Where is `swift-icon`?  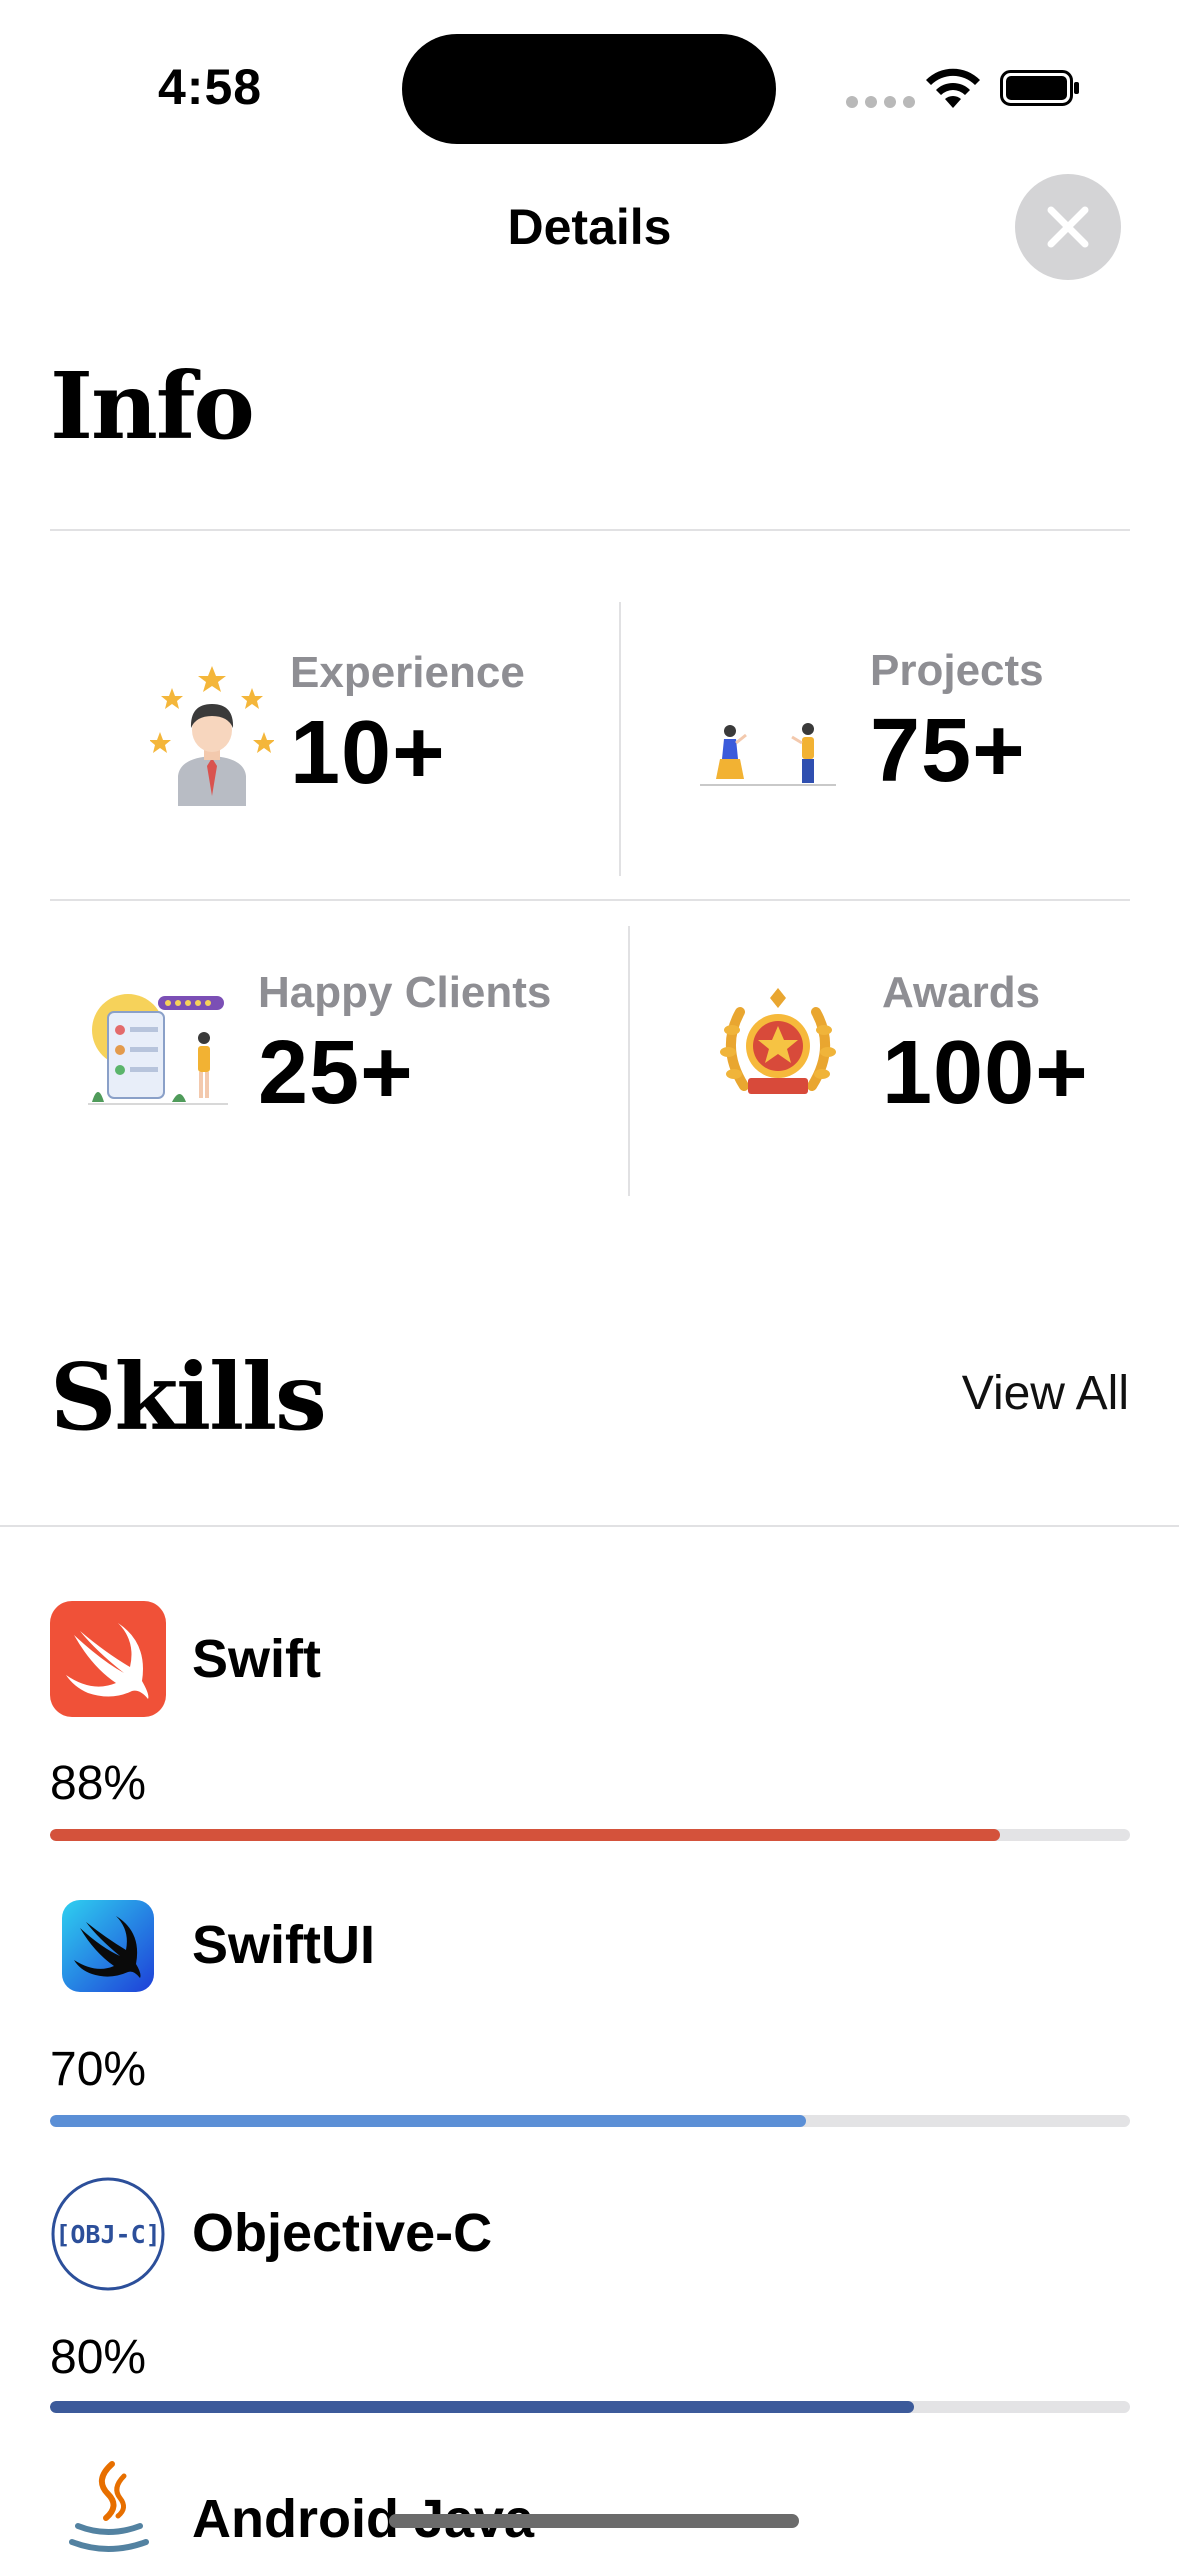 swift-icon is located at coordinates (108, 1659).